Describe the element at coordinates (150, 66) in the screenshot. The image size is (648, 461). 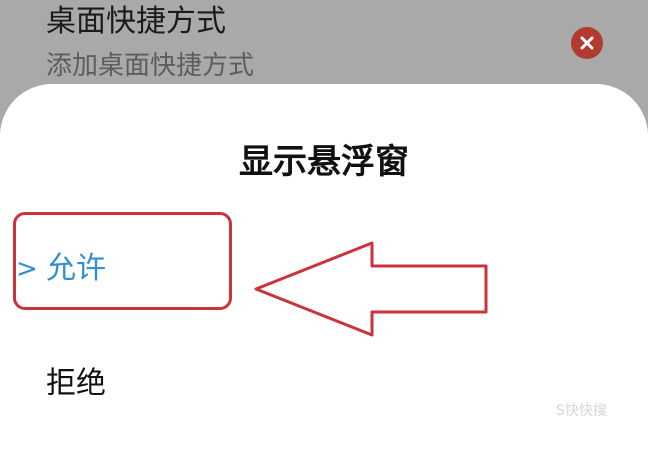
I see `setting-subtitle: 添加桌面快捷方式` at that location.